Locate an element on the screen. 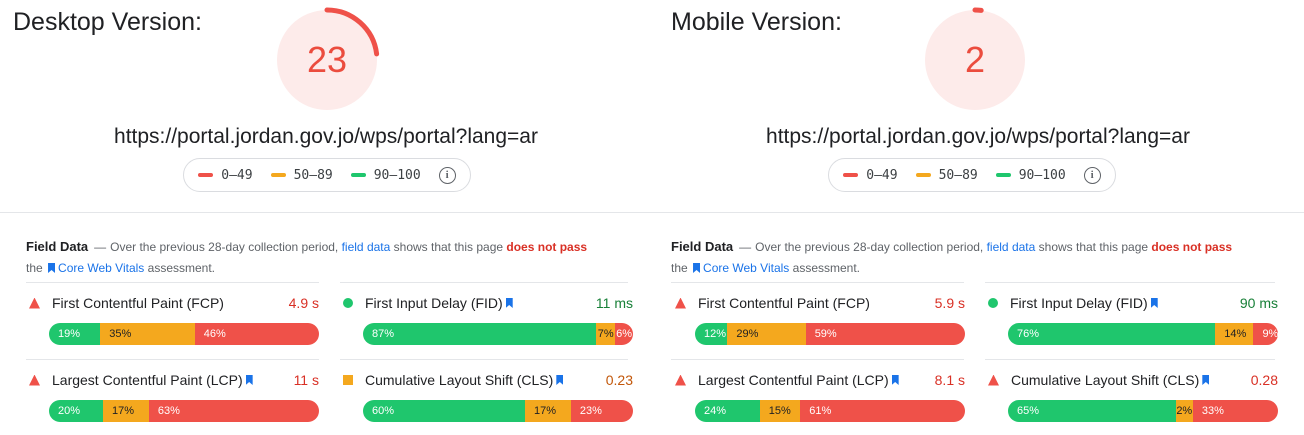  metric-header: First Input Delay (FID) 11 ms is located at coordinates (488, 303).